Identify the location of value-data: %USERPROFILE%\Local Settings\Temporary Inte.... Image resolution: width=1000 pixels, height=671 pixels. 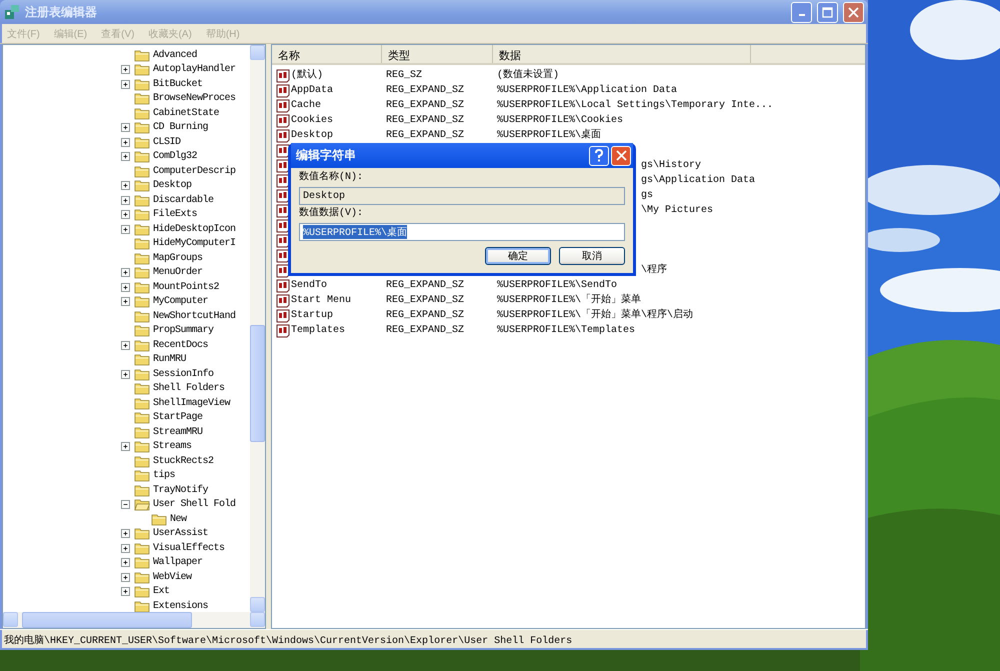
(635, 105).